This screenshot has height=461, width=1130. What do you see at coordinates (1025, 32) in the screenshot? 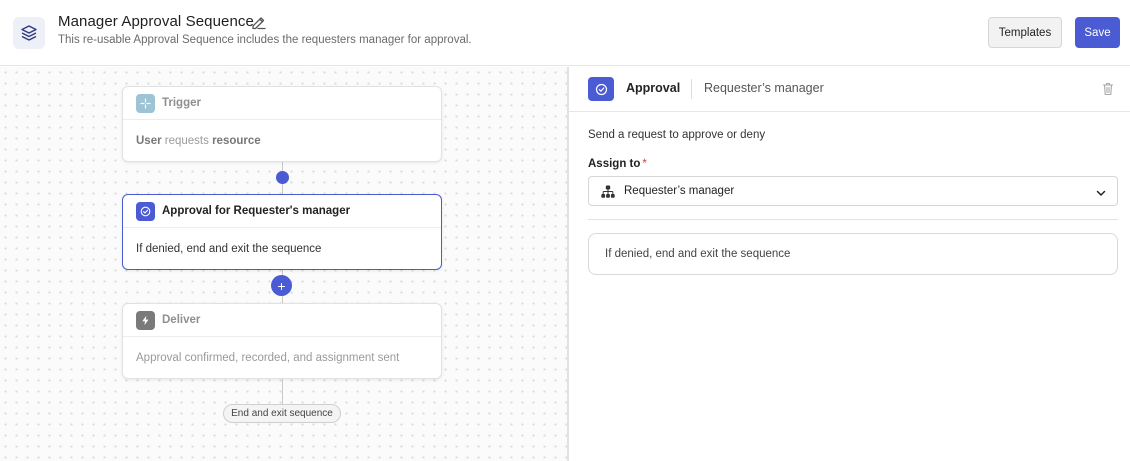
I see `templates-button: Templates` at bounding box center [1025, 32].